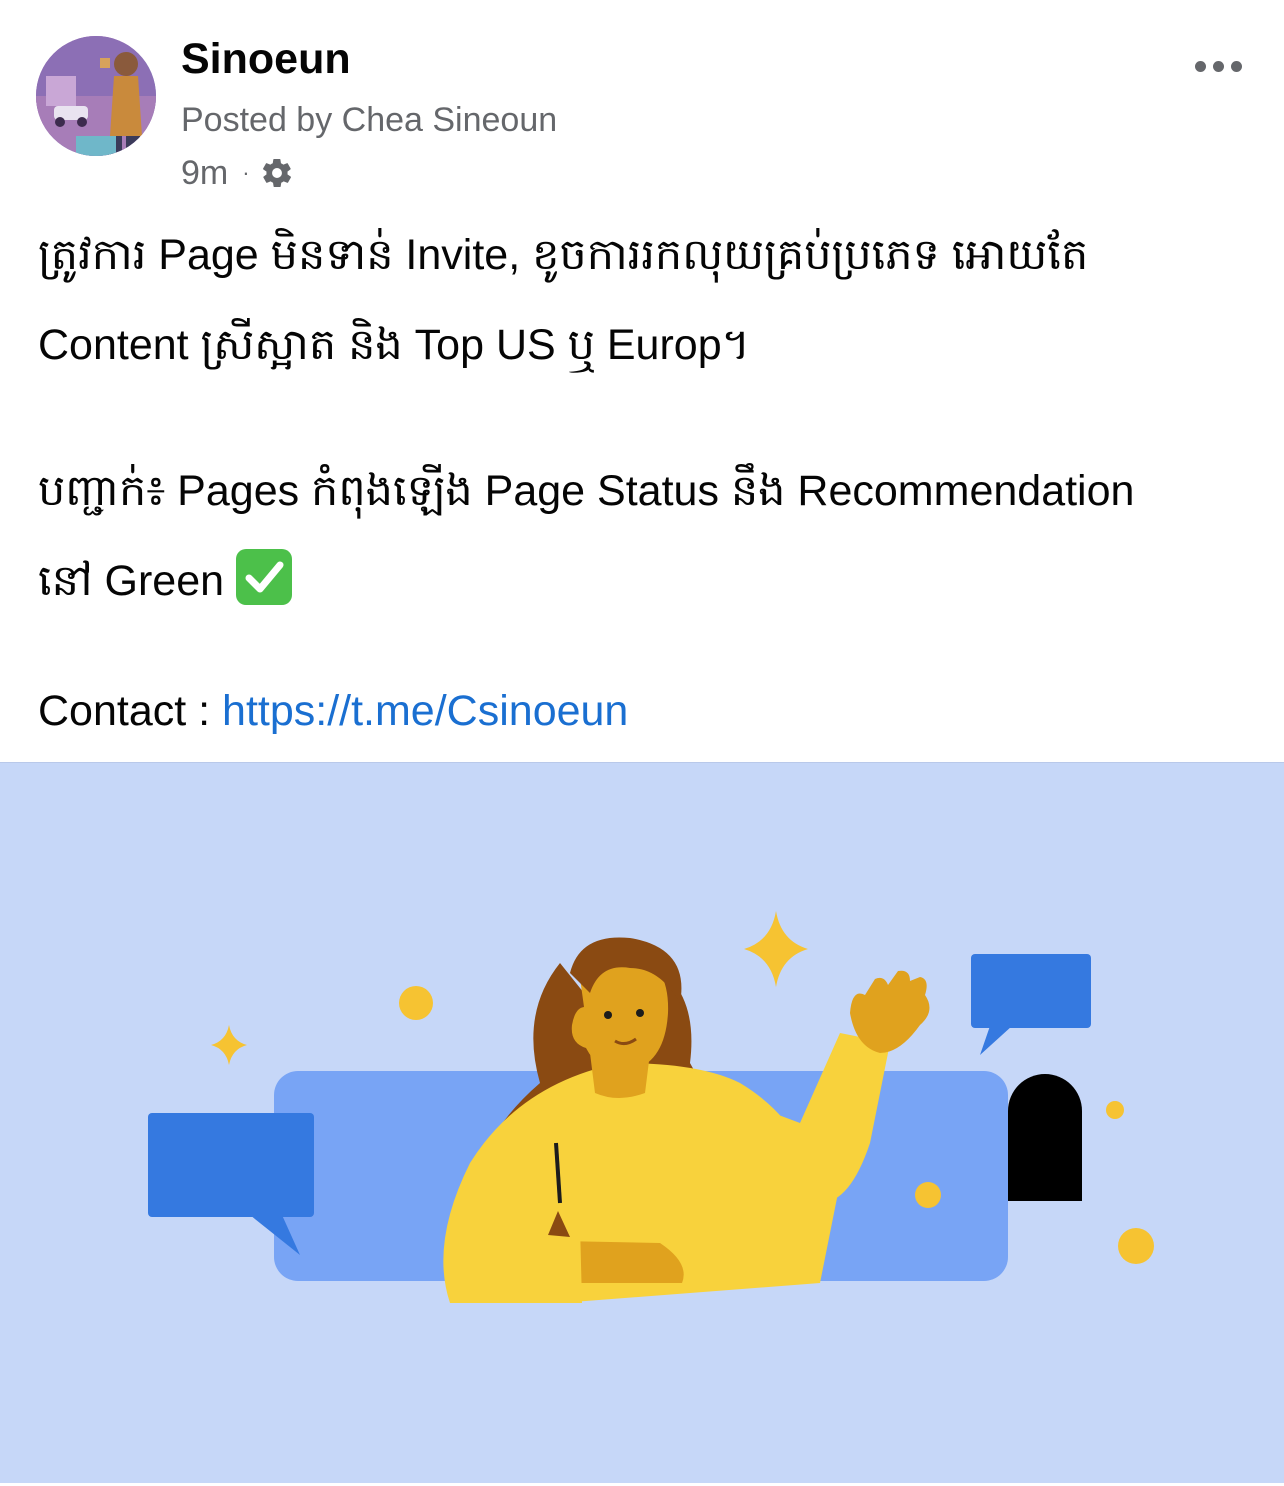  I want to click on contact-label: Contact :, so click(130, 711).